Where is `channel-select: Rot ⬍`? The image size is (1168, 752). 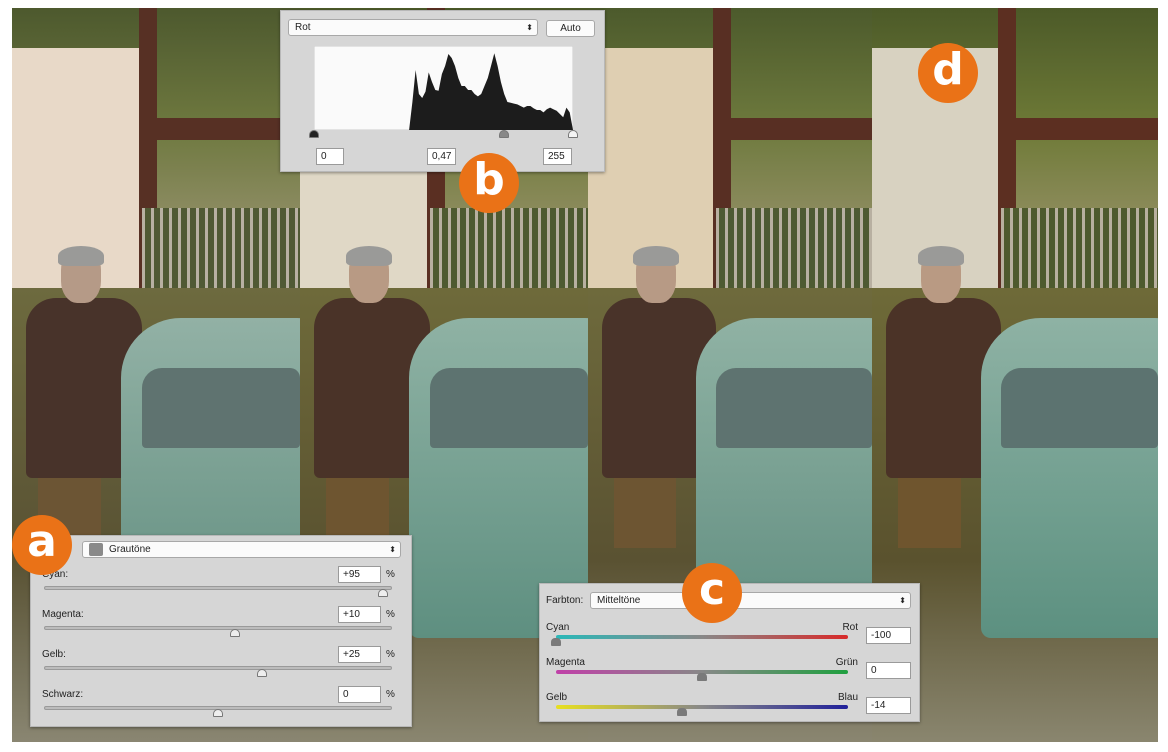 channel-select: Rot ⬍ is located at coordinates (413, 27).